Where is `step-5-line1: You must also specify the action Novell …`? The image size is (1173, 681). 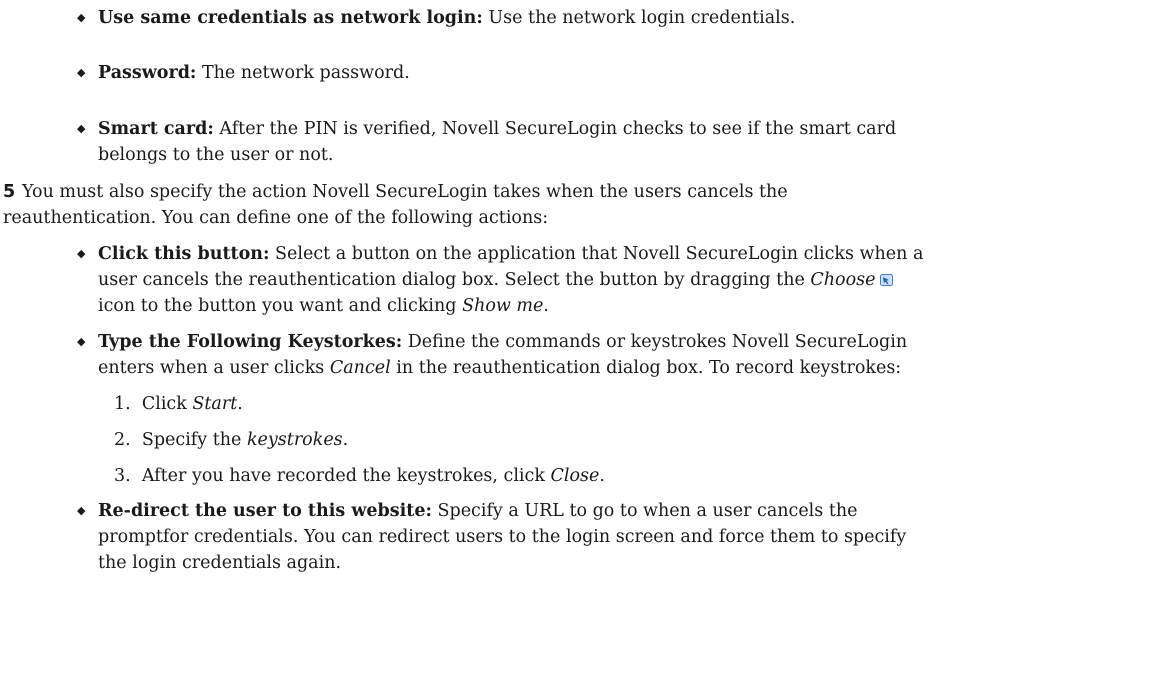 step-5-line1: You must also specify the action Novell … is located at coordinates (405, 192).